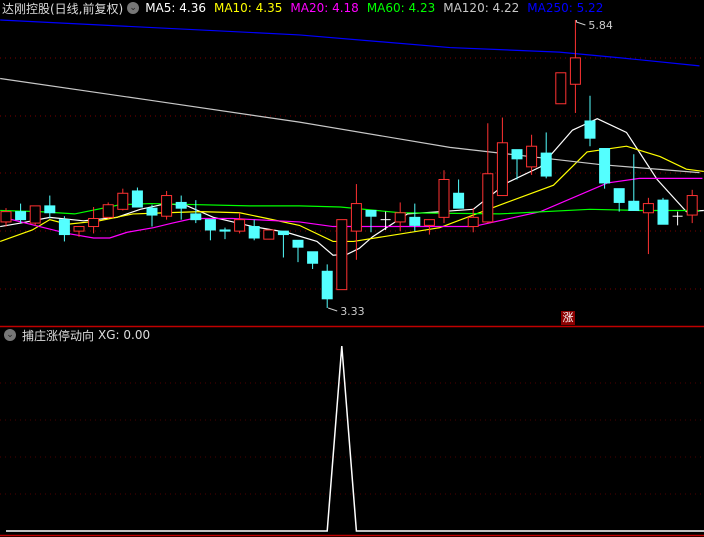 Image resolution: width=704 pixels, height=537 pixels. What do you see at coordinates (568, 318) in the screenshot?
I see `limit-up-signal-badge: 涨` at bounding box center [568, 318].